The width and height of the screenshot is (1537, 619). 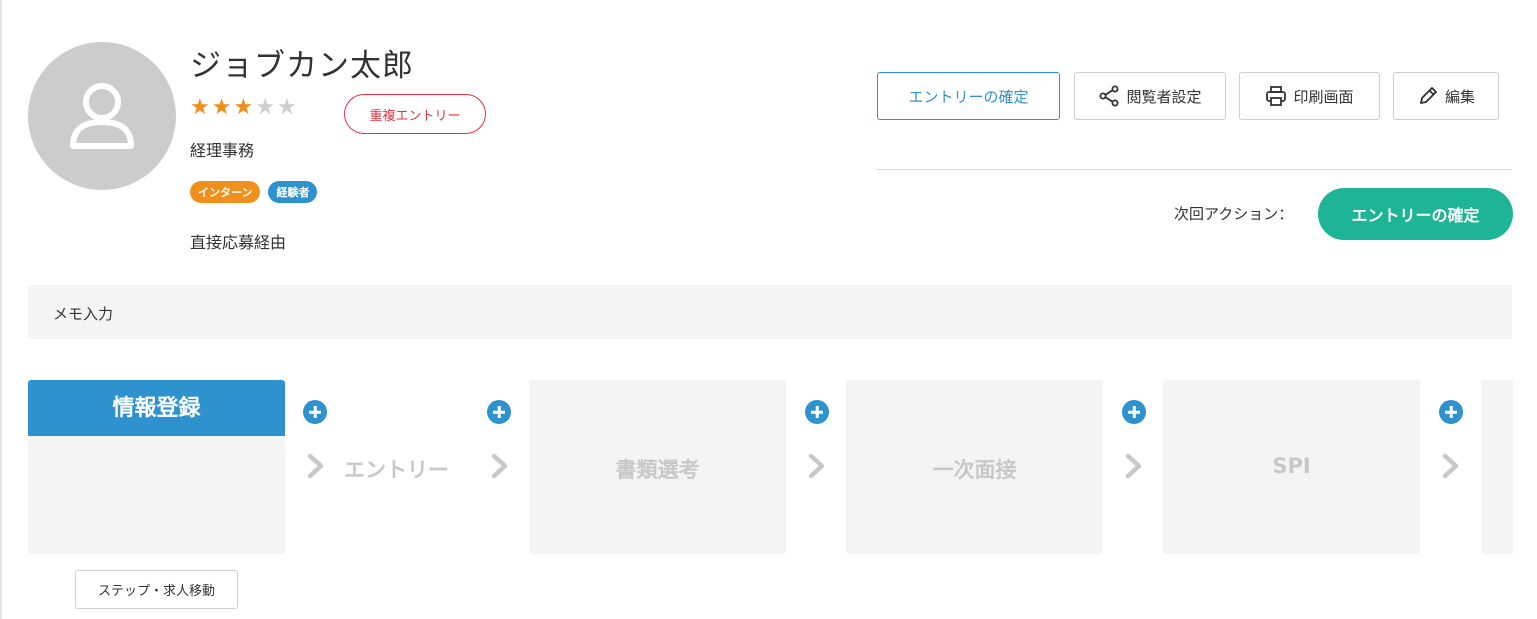 I want to click on tag-experienced: 経験者, so click(x=293, y=192).